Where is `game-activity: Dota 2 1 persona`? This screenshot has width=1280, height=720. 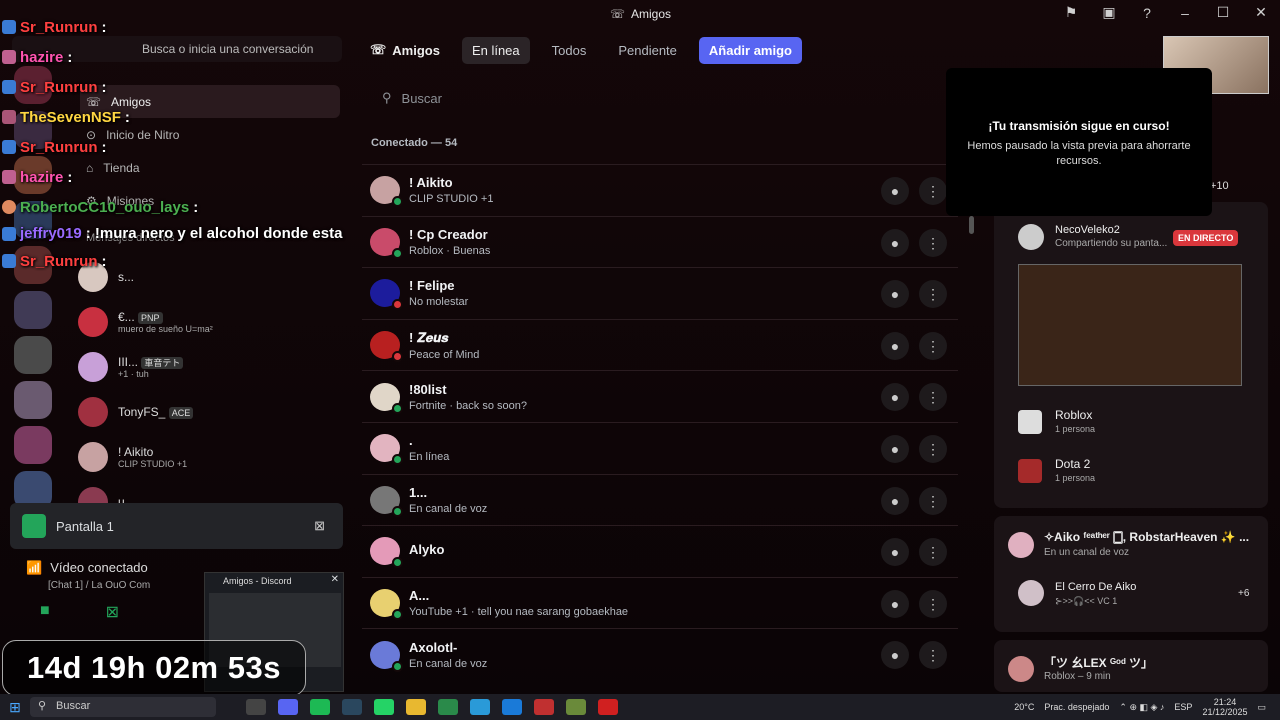 game-activity: Dota 2 1 persona is located at coordinates (1138, 477).